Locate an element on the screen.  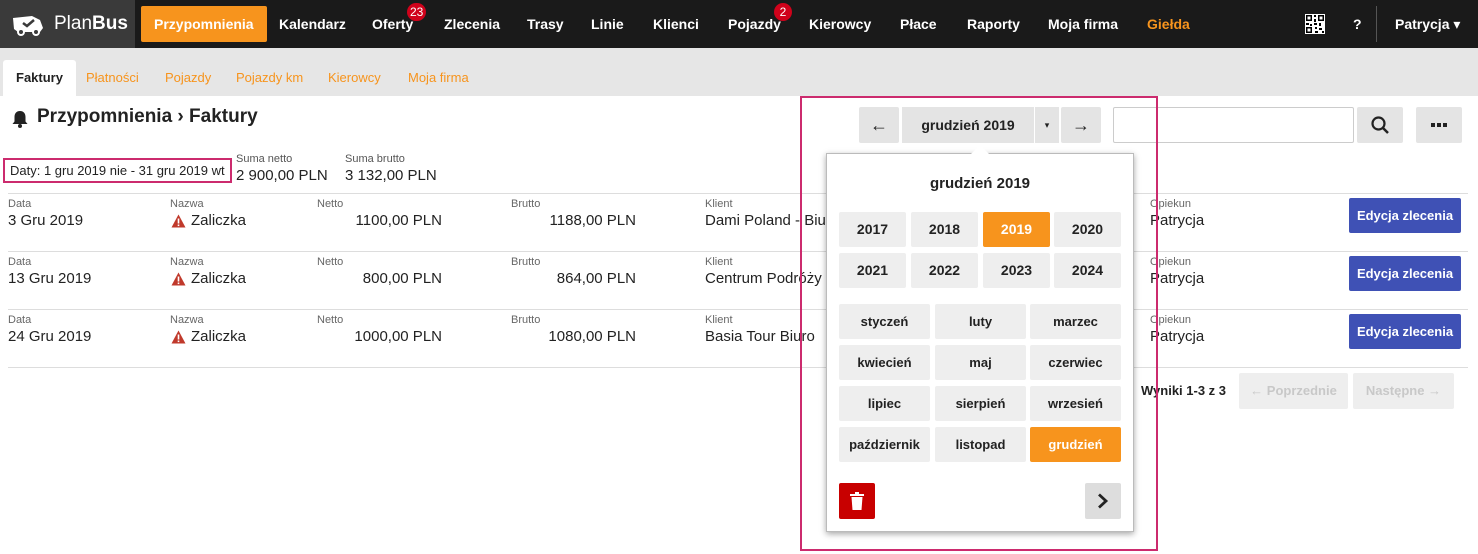
year-2019: 2019 is located at coordinates (1016, 229).